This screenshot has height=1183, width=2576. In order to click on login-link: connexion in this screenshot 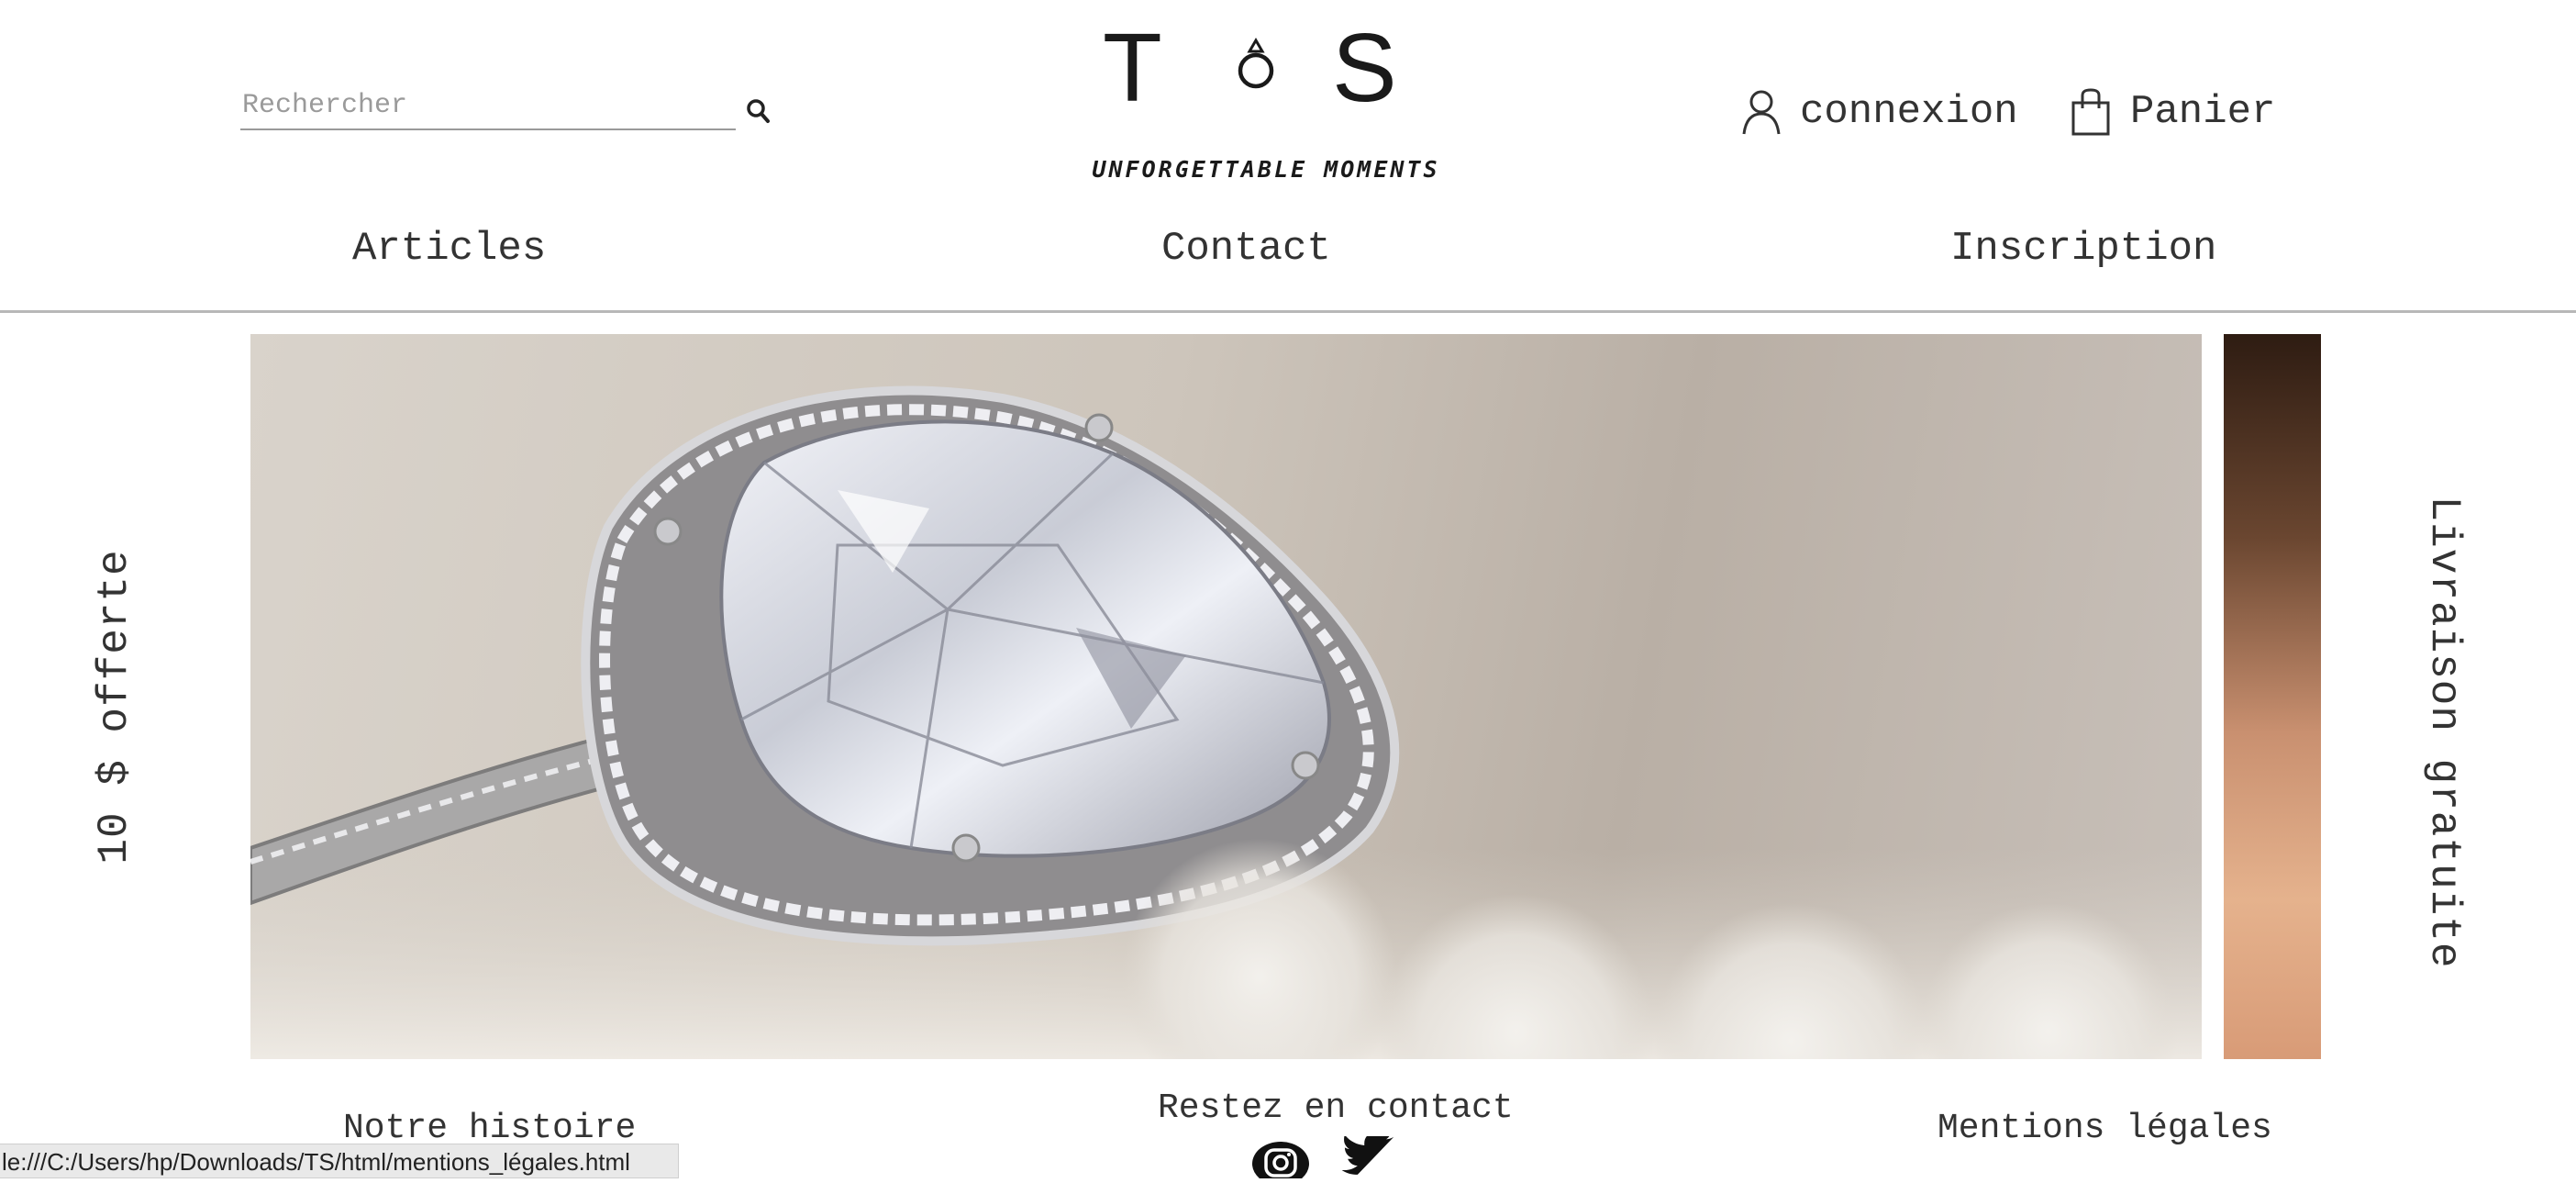, I will do `click(1879, 112)`.